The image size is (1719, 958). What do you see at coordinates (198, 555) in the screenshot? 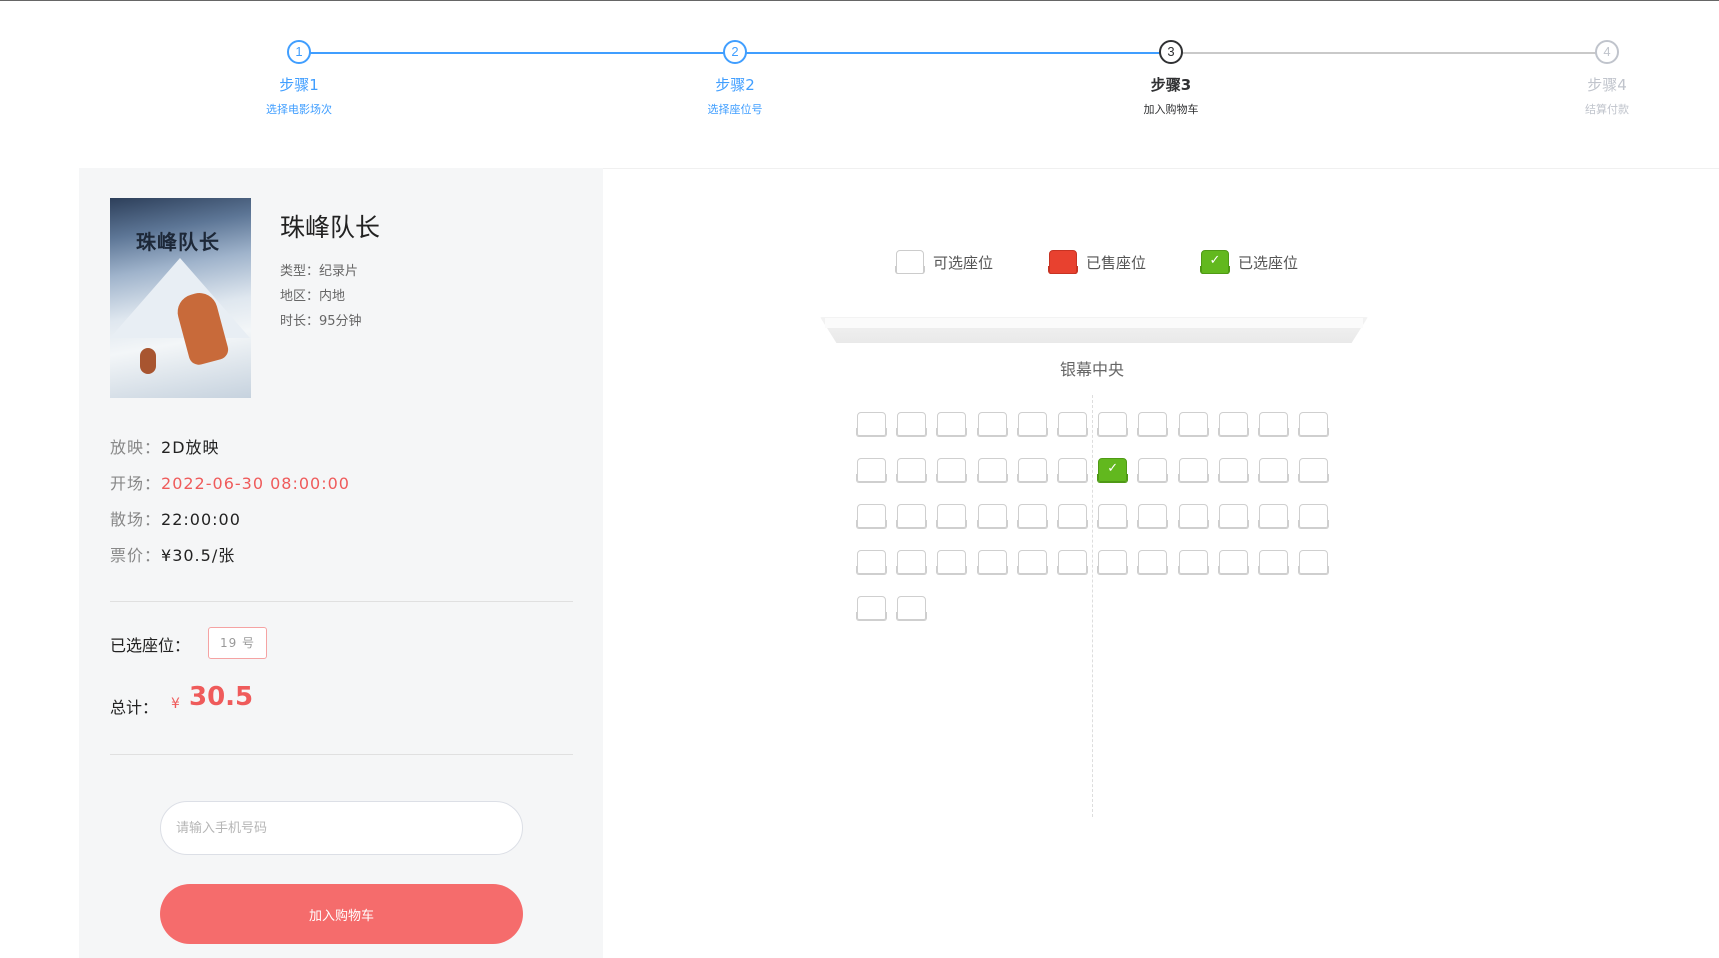
I see `price-value: ¥30.5/张` at bounding box center [198, 555].